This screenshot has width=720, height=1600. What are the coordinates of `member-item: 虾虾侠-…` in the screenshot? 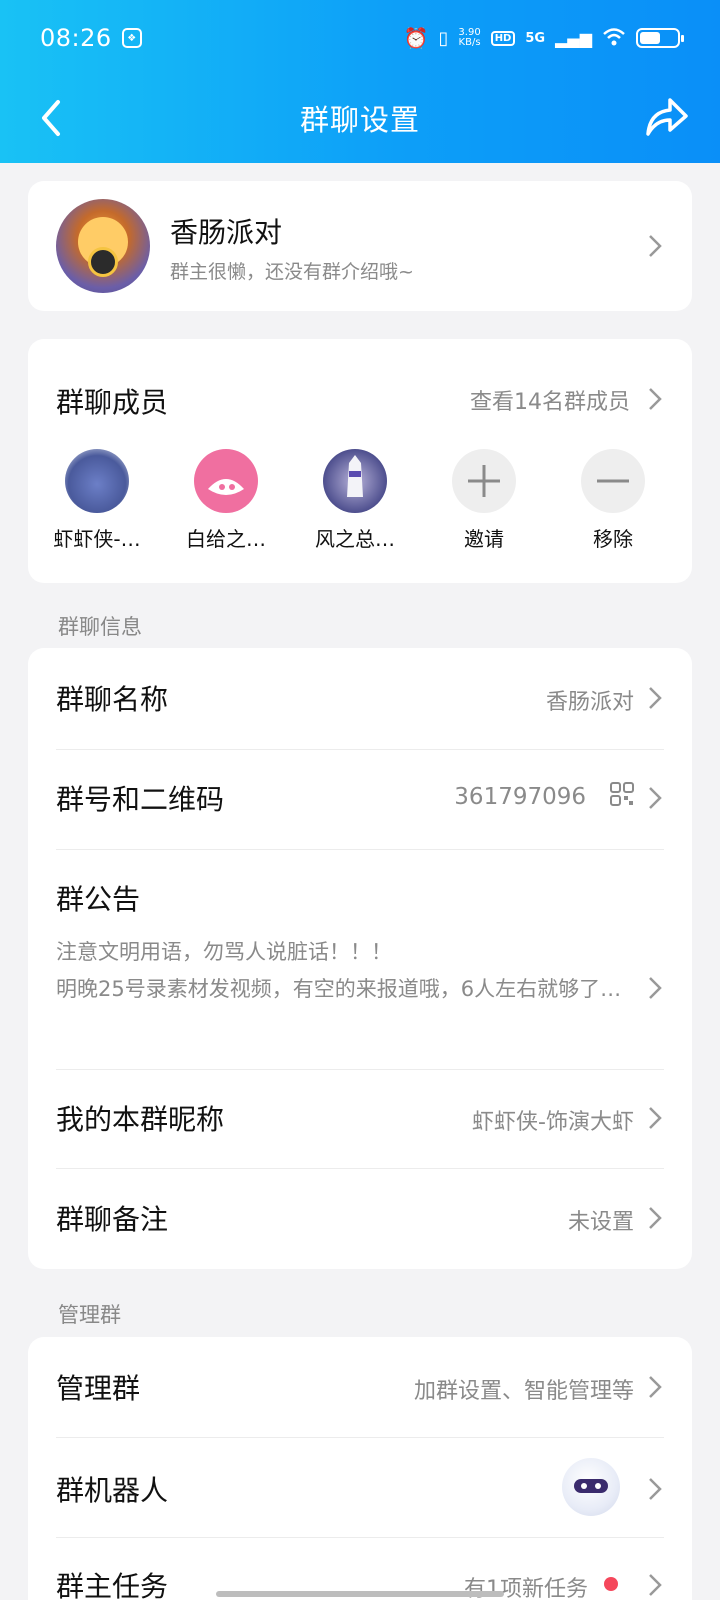 It's located at (97, 500).